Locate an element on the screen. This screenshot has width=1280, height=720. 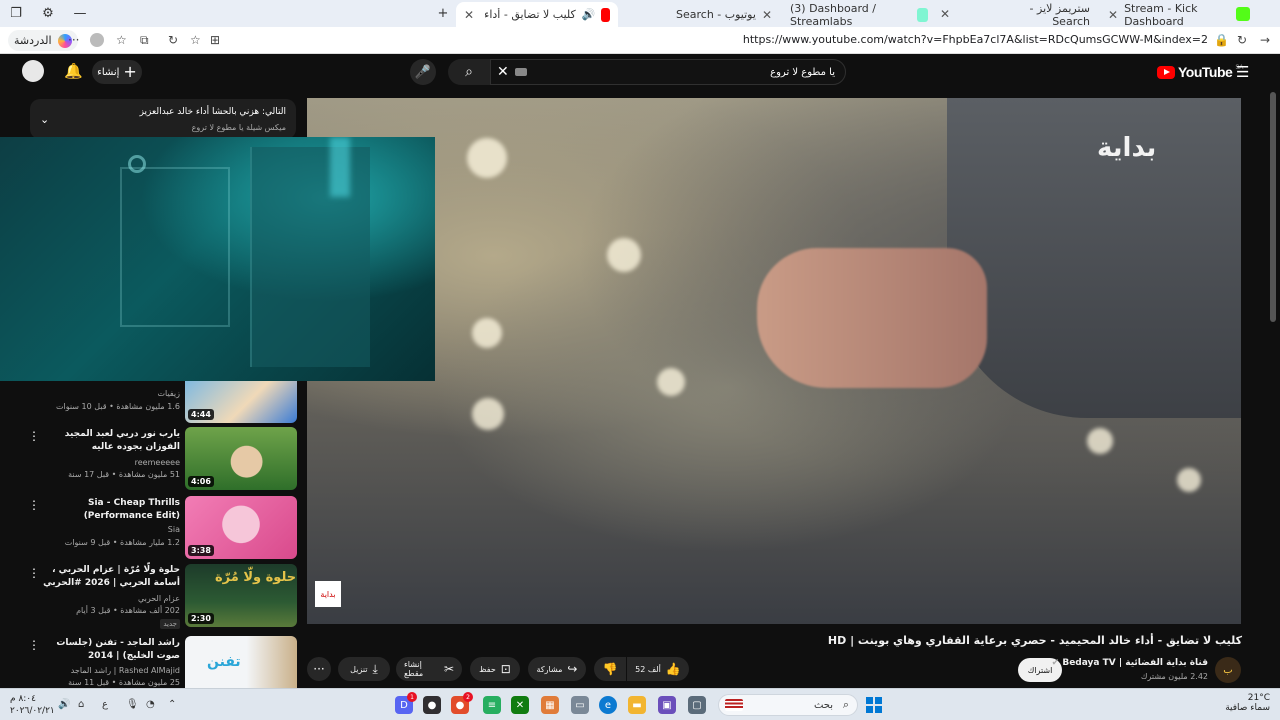
download-button: تنزيل ⤓ is located at coordinates (364, 669).